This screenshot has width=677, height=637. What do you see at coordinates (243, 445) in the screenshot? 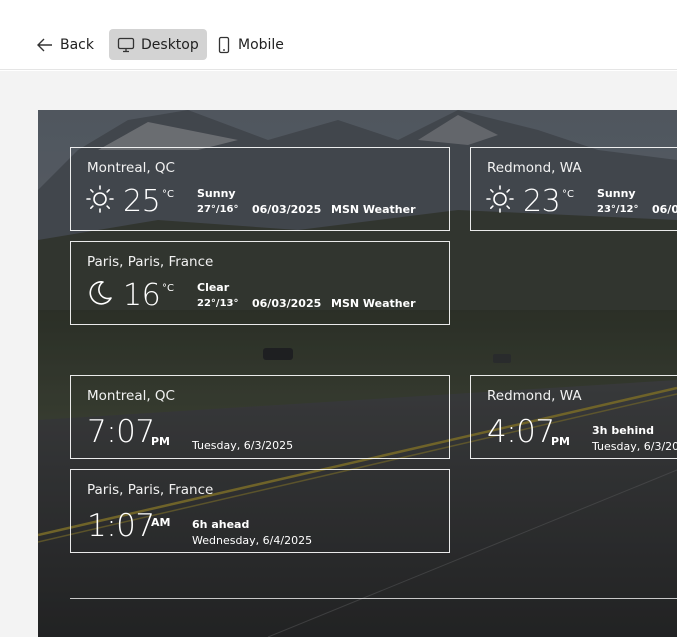
I see `clock-date: Tuesday, 6/3/2025` at bounding box center [243, 445].